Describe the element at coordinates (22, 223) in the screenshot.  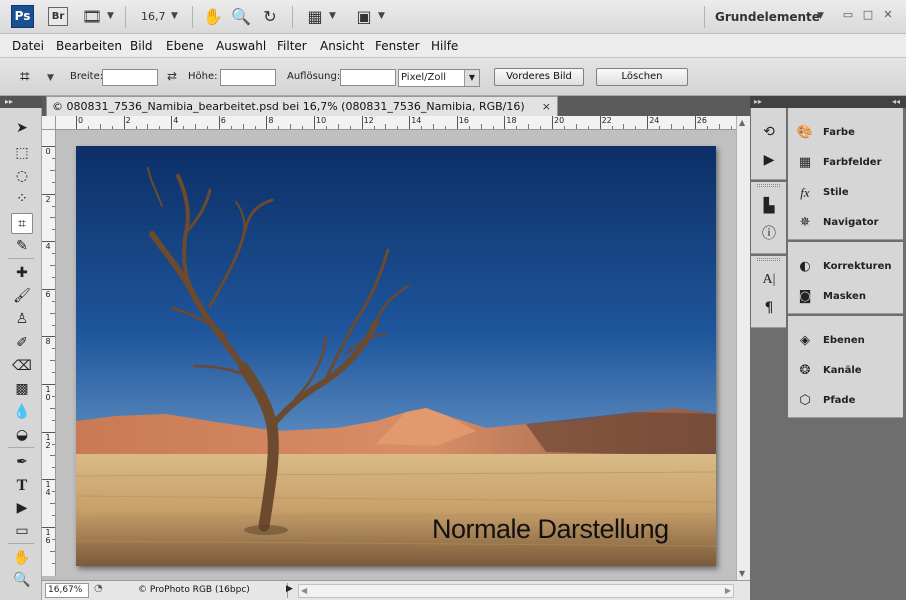
I see `crop-tool-icon: ⌗` at that location.